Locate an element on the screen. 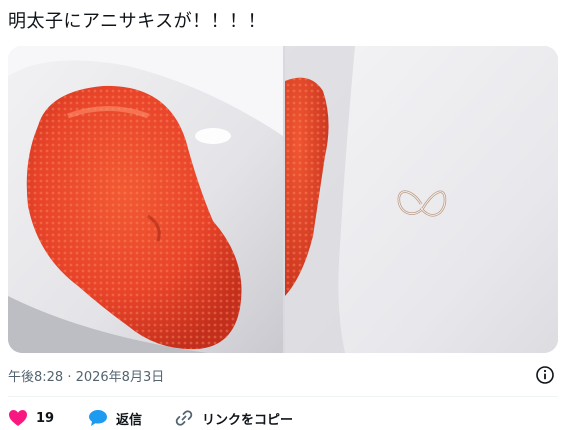  speech-bubble-icon is located at coordinates (98, 418).